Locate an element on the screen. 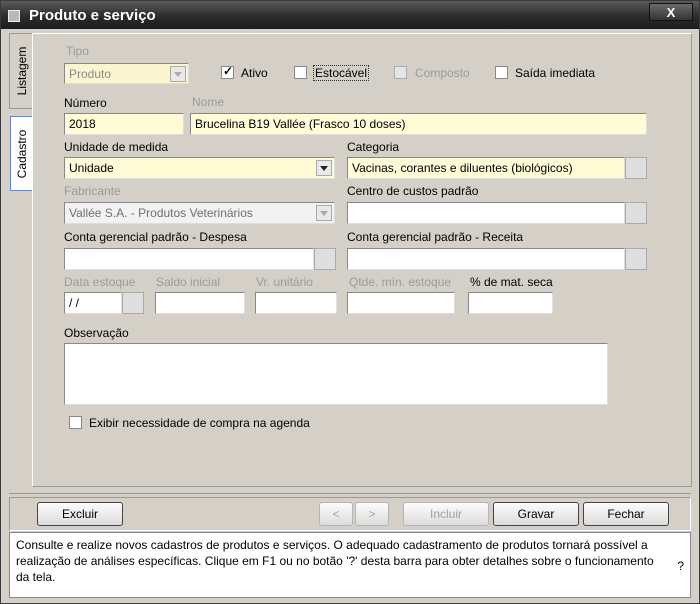 Image resolution: width=700 pixels, height=604 pixels. close-button: X is located at coordinates (671, 12).